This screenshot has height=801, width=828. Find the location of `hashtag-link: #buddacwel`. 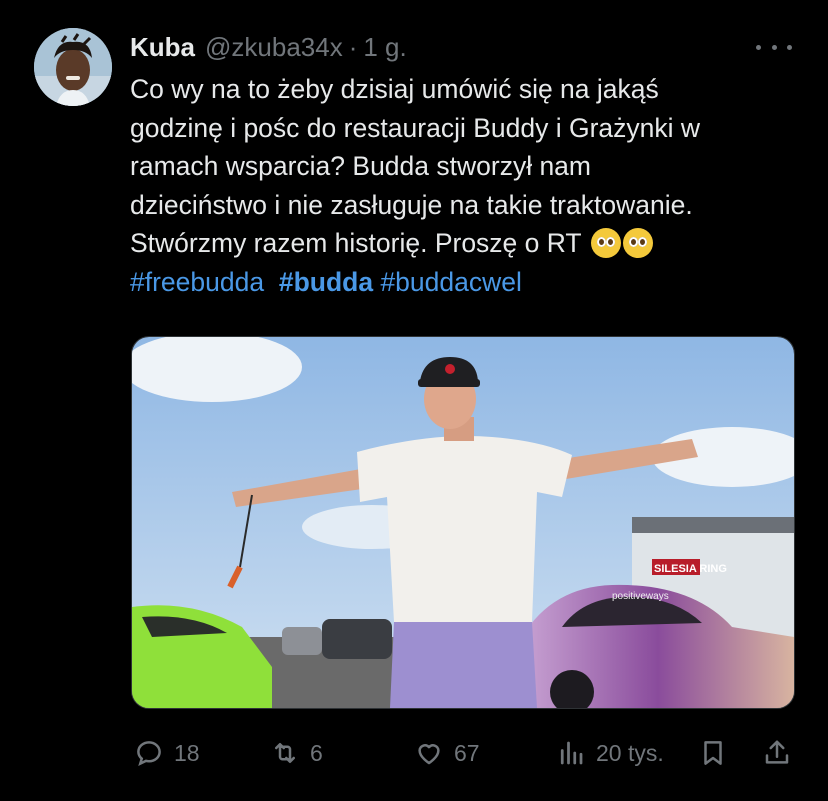

hashtag-link: #buddacwel is located at coordinates (450, 282).